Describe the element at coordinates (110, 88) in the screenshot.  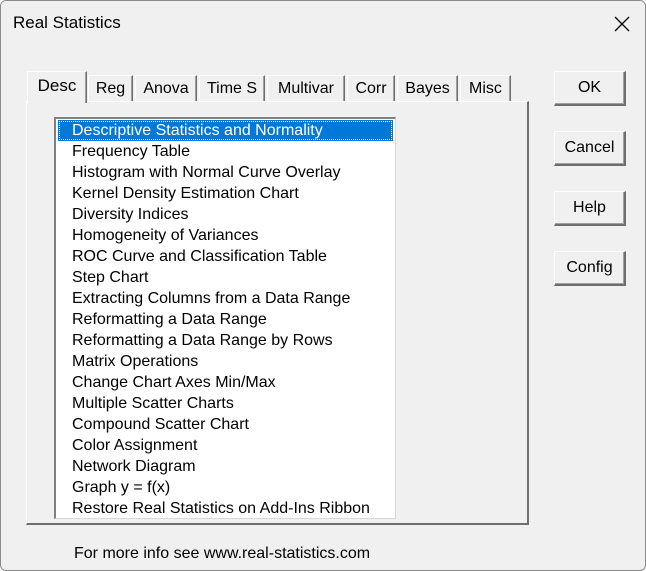
I see `tab-reg: Reg` at that location.